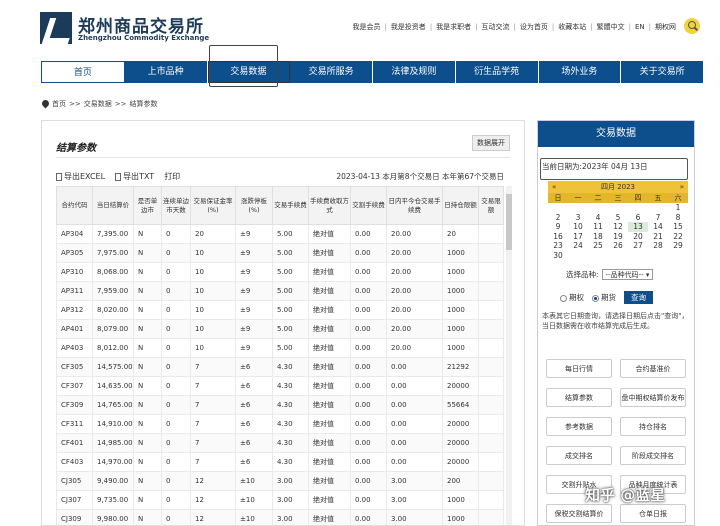 This screenshot has width=720, height=526. I want to click on calendar-day: 6, so click(638, 218).